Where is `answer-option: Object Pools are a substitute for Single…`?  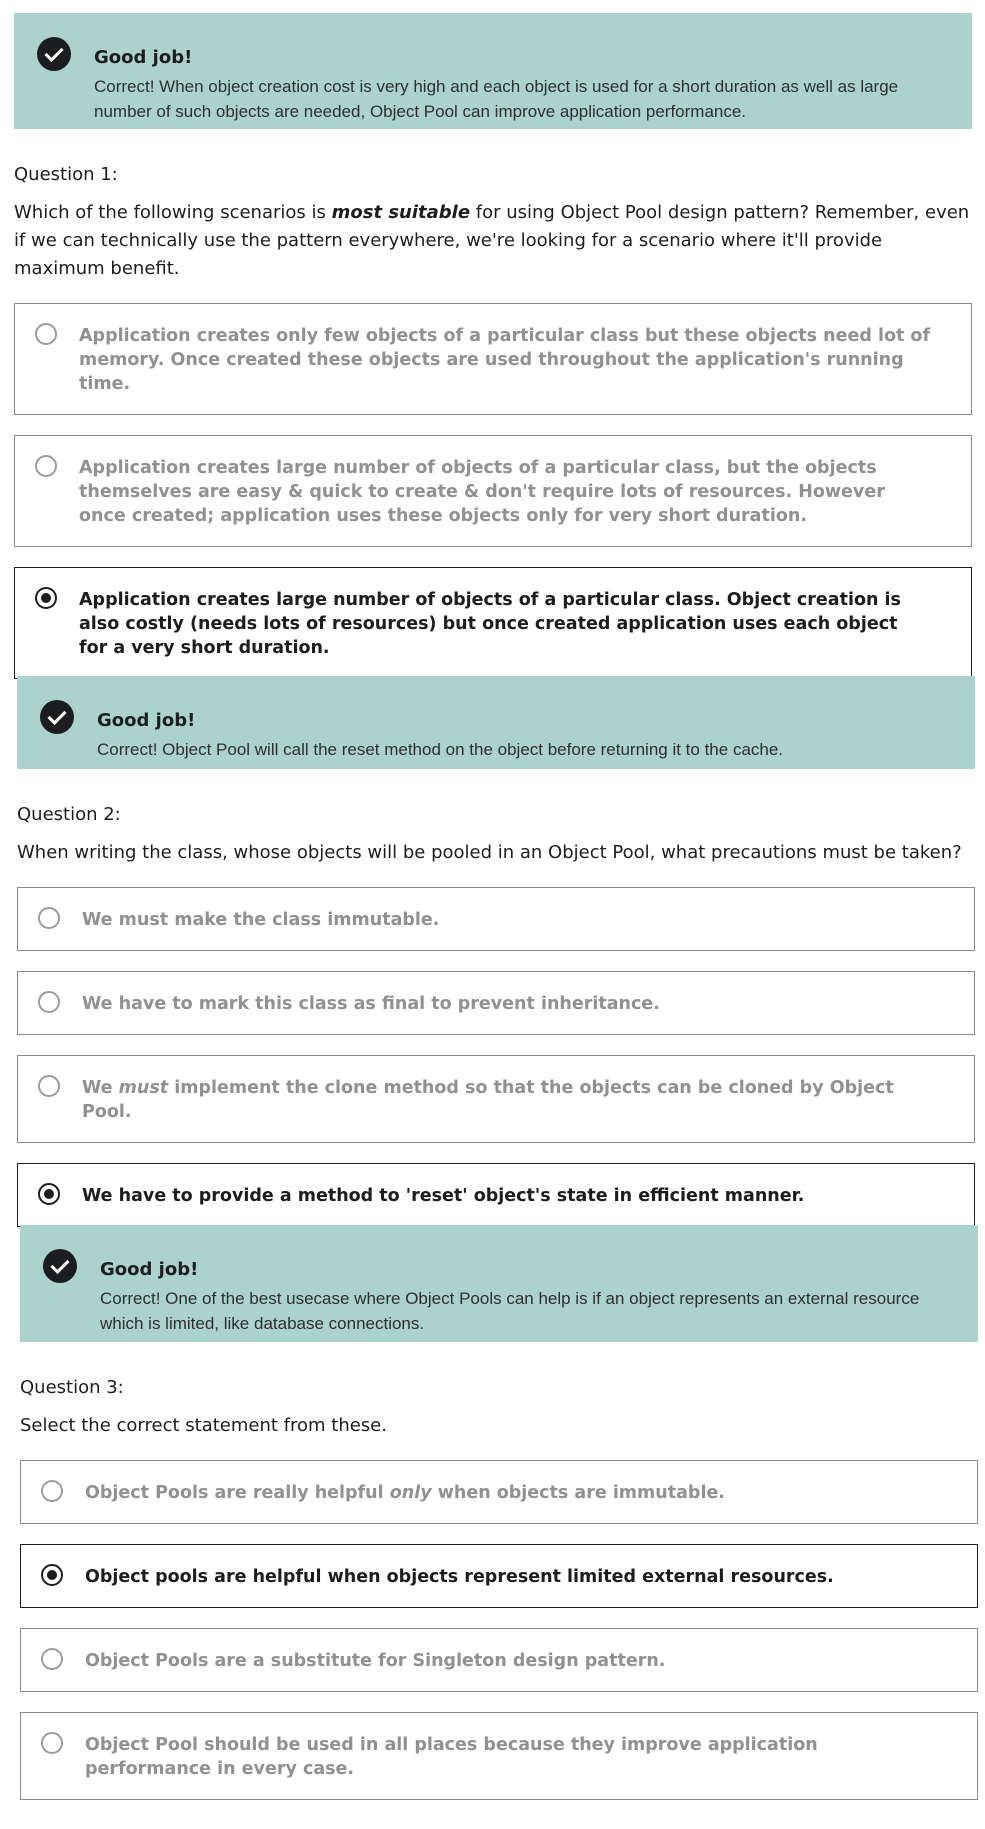 answer-option: Object Pools are a substitute for Single… is located at coordinates (499, 1660).